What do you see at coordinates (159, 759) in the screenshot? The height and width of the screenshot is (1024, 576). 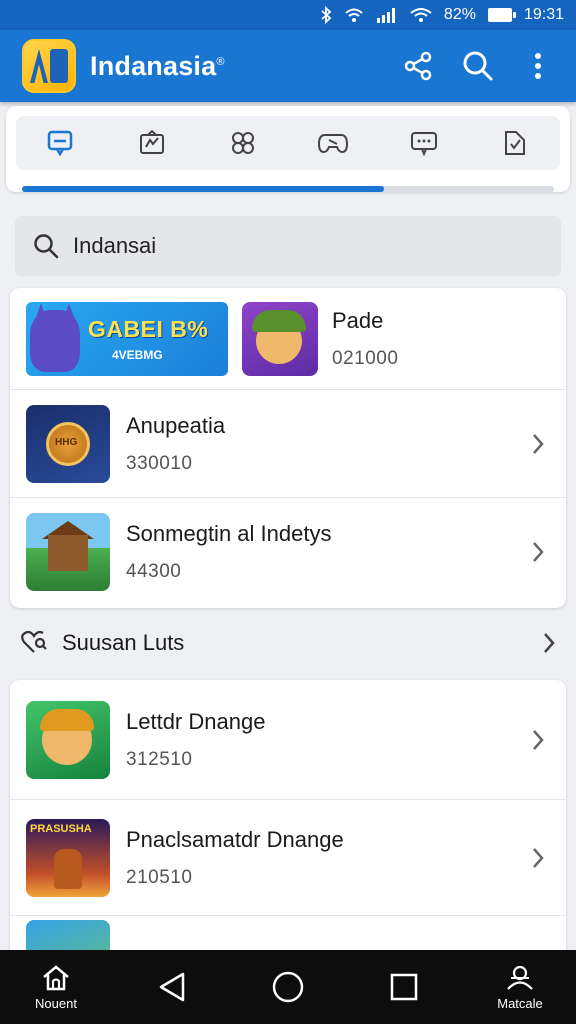 I see `list-item-subtitle: 312510` at bounding box center [159, 759].